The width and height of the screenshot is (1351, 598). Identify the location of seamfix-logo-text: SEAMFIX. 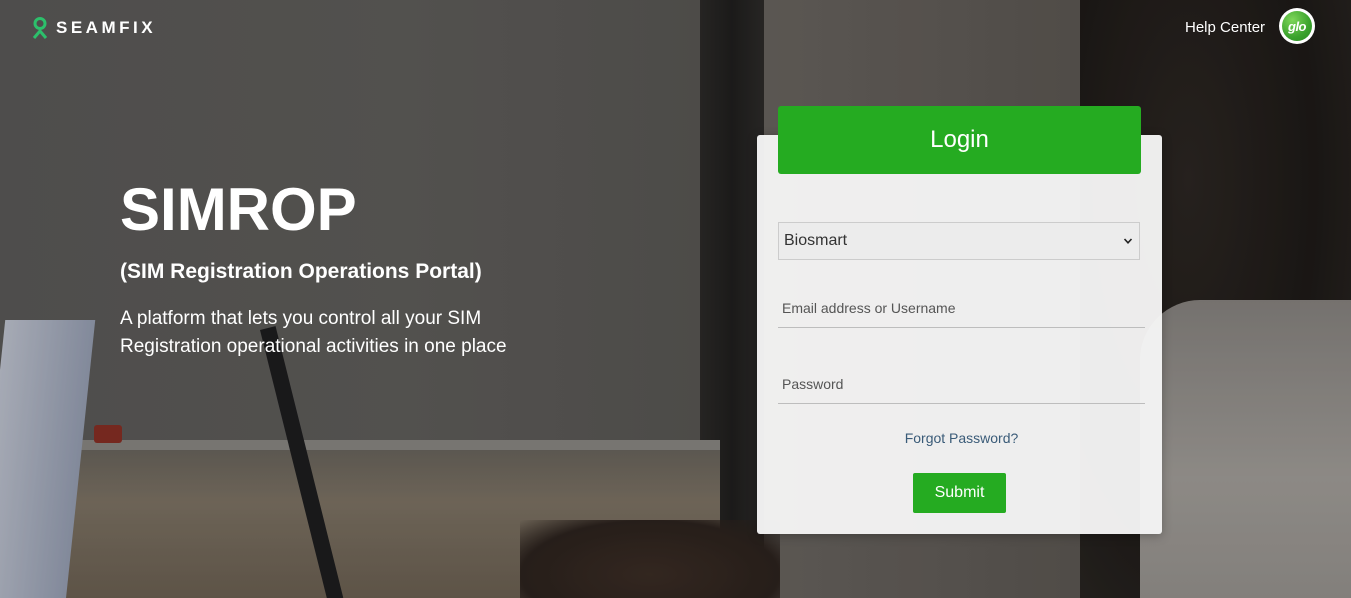
(106, 27).